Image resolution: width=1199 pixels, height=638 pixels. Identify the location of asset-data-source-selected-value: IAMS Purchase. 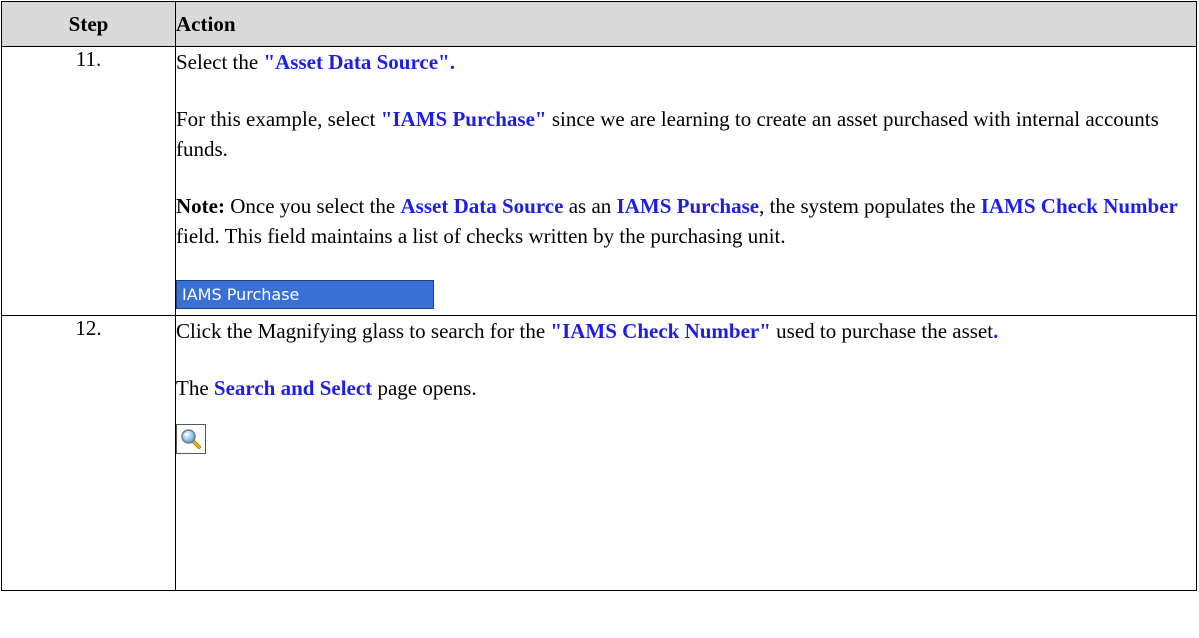
(305, 294).